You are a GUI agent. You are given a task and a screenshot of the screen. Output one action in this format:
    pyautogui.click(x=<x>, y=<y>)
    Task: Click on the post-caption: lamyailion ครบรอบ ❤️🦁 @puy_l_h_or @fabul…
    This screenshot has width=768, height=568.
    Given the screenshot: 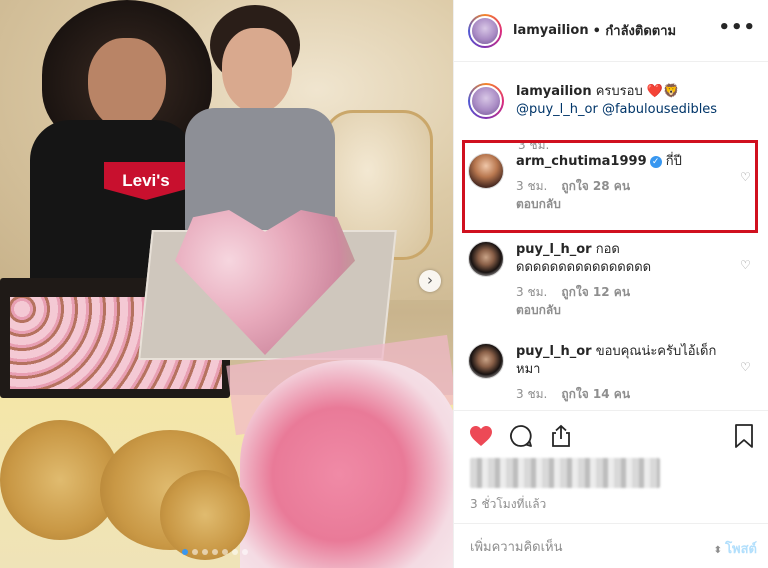 What is the action you would take?
    pyautogui.click(x=612, y=101)
    